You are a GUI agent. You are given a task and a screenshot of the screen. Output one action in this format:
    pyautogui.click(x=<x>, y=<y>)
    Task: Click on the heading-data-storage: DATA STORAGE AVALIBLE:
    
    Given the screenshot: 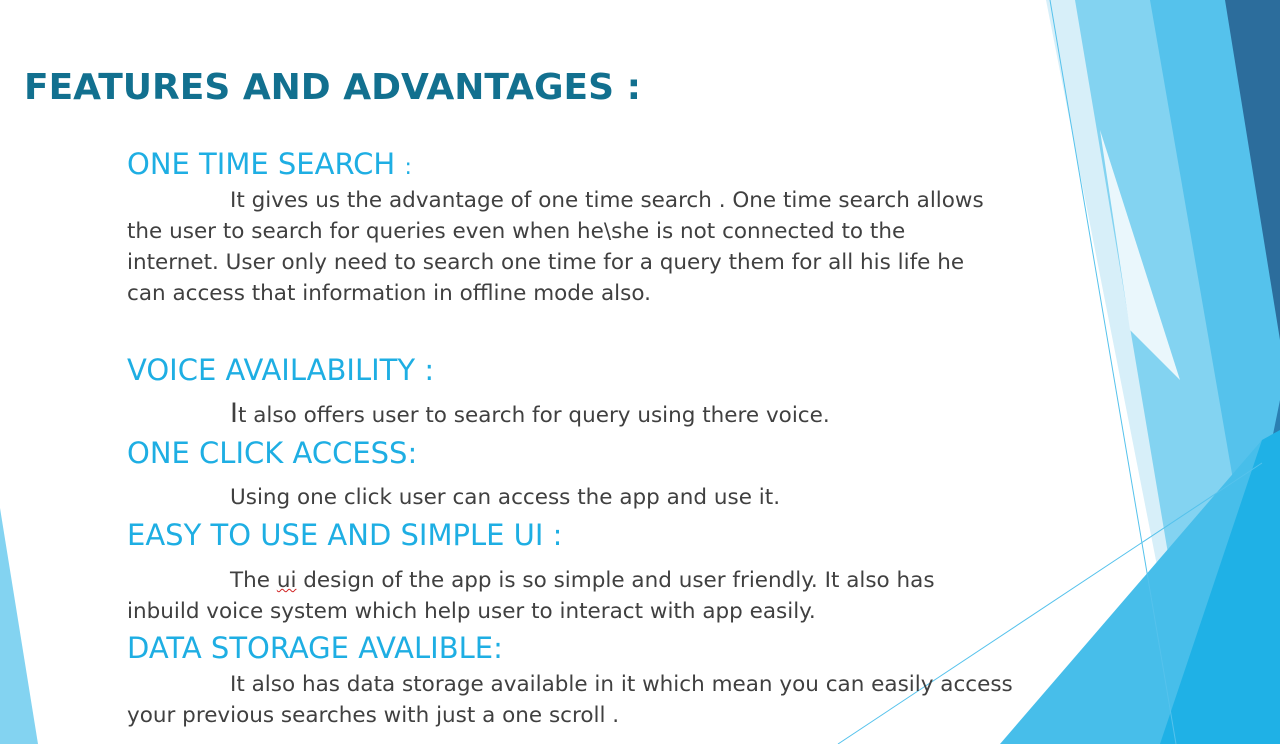 What is the action you would take?
    pyautogui.click(x=315, y=648)
    